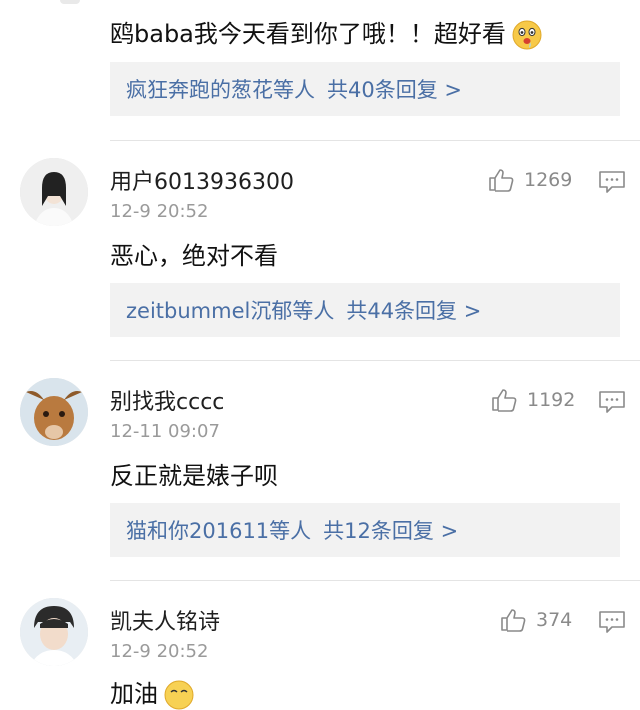  I want to click on like-button: 1192, so click(533, 400).